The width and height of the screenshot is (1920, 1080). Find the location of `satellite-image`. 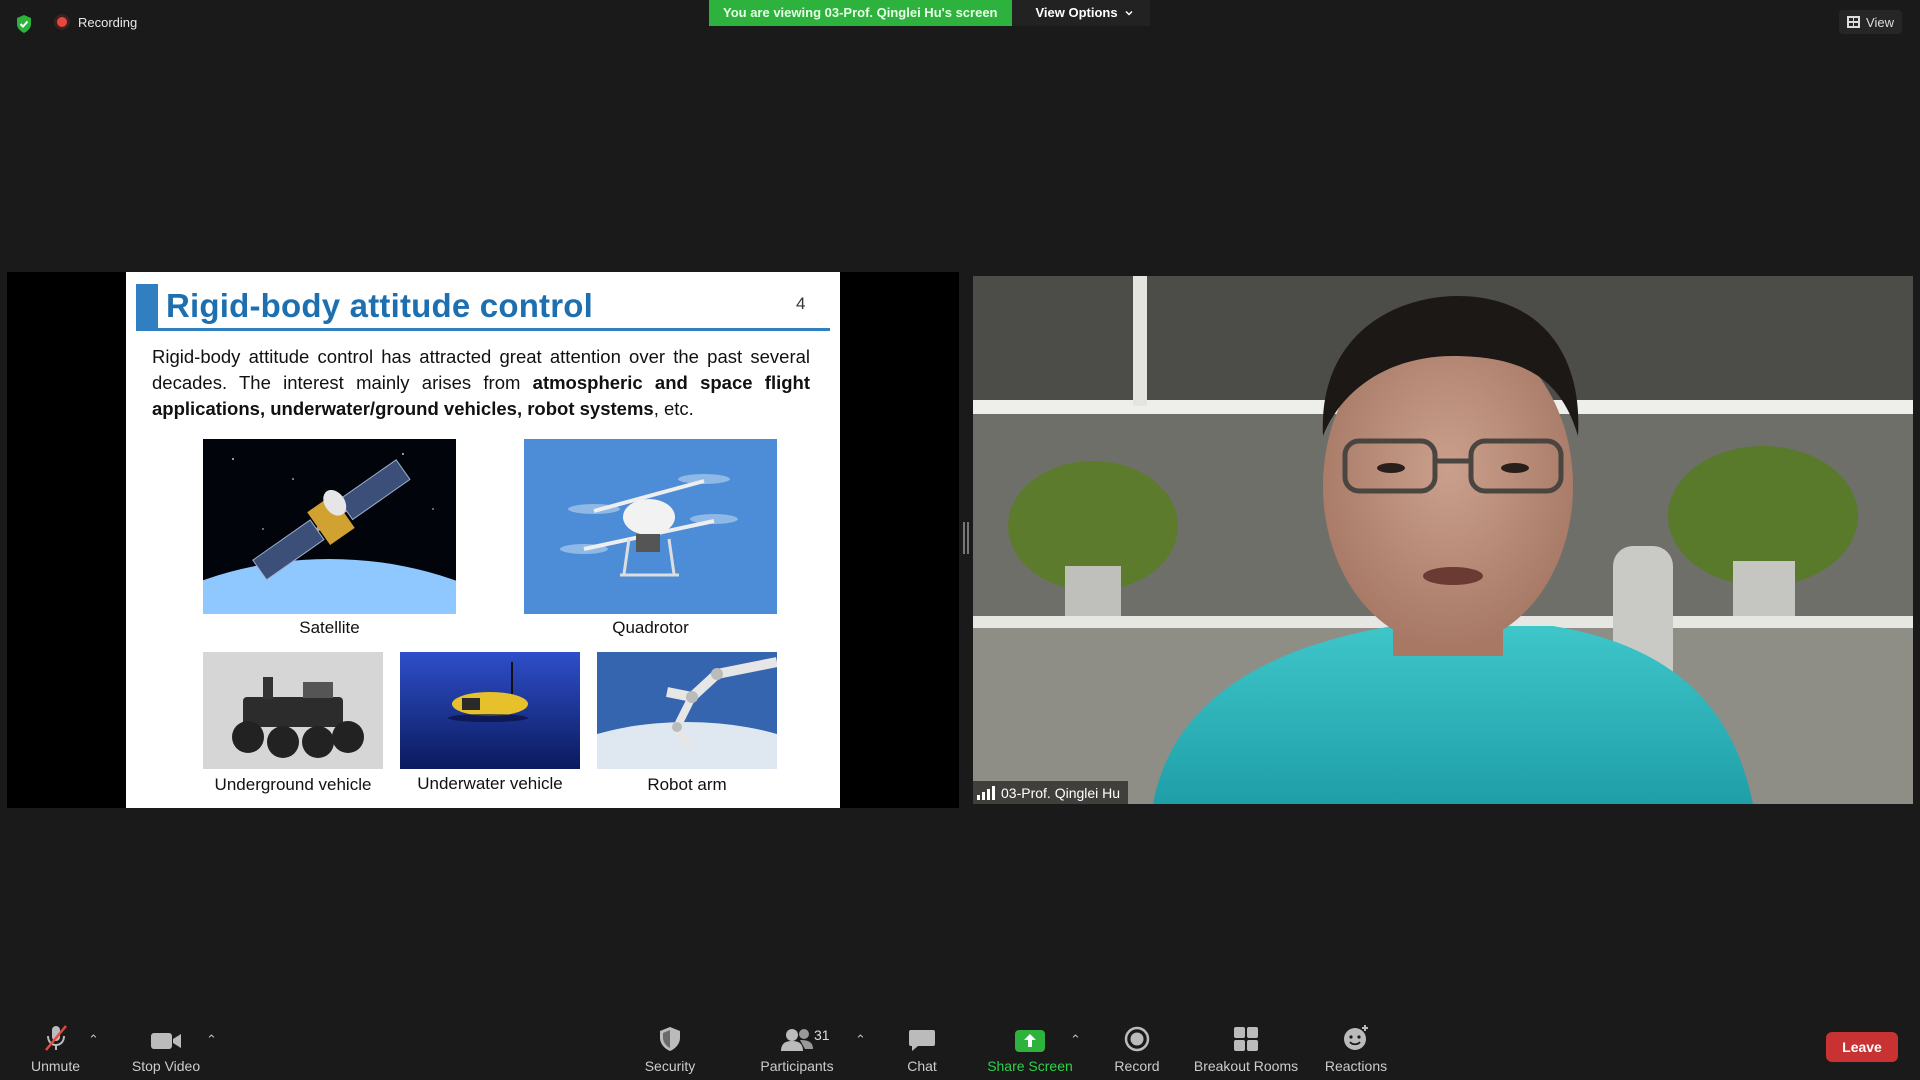

satellite-image is located at coordinates (329, 526).